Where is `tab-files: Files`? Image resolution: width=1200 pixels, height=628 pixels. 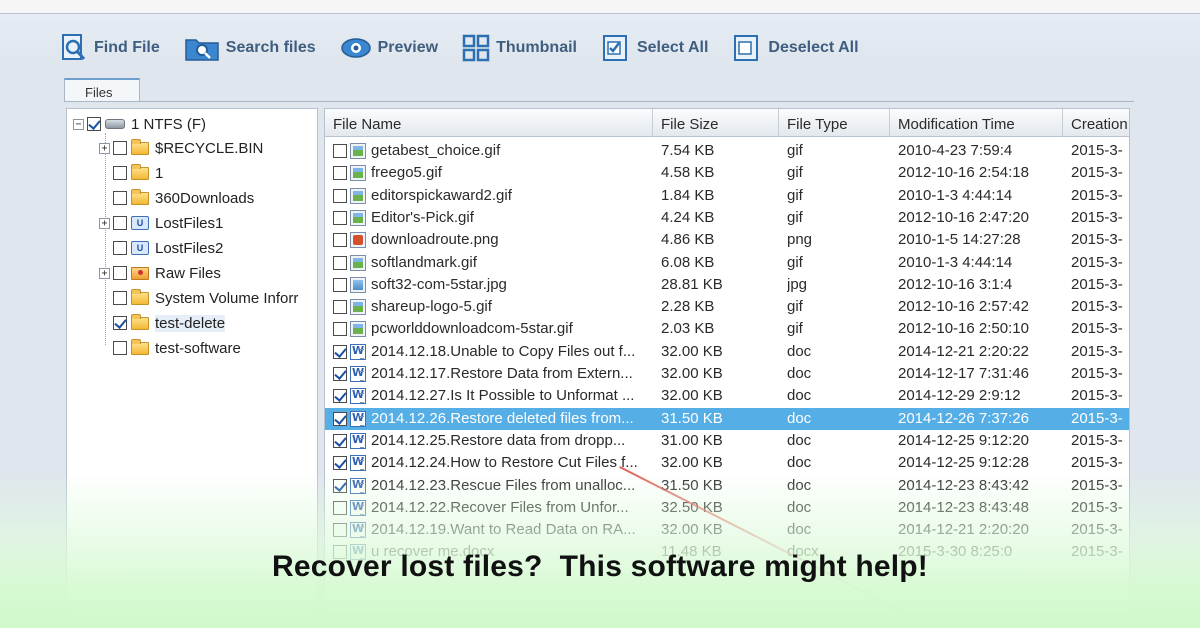
tab-files: Files is located at coordinates (102, 90).